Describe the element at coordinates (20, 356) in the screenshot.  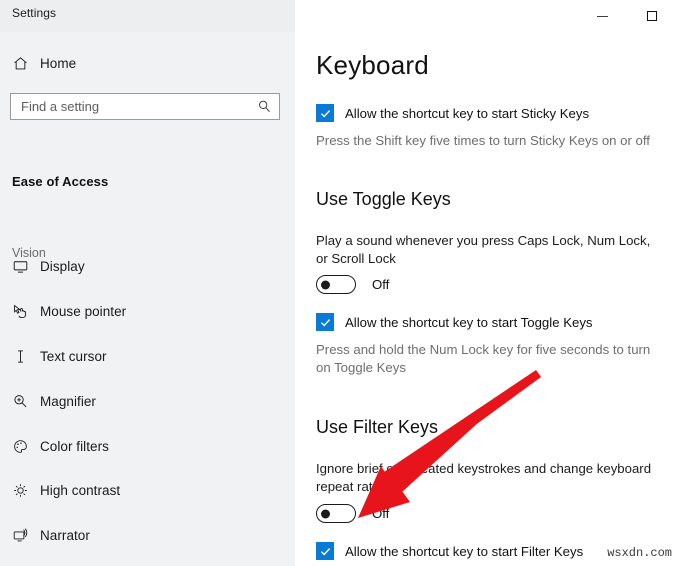
I see `text-cursor-icon` at that location.